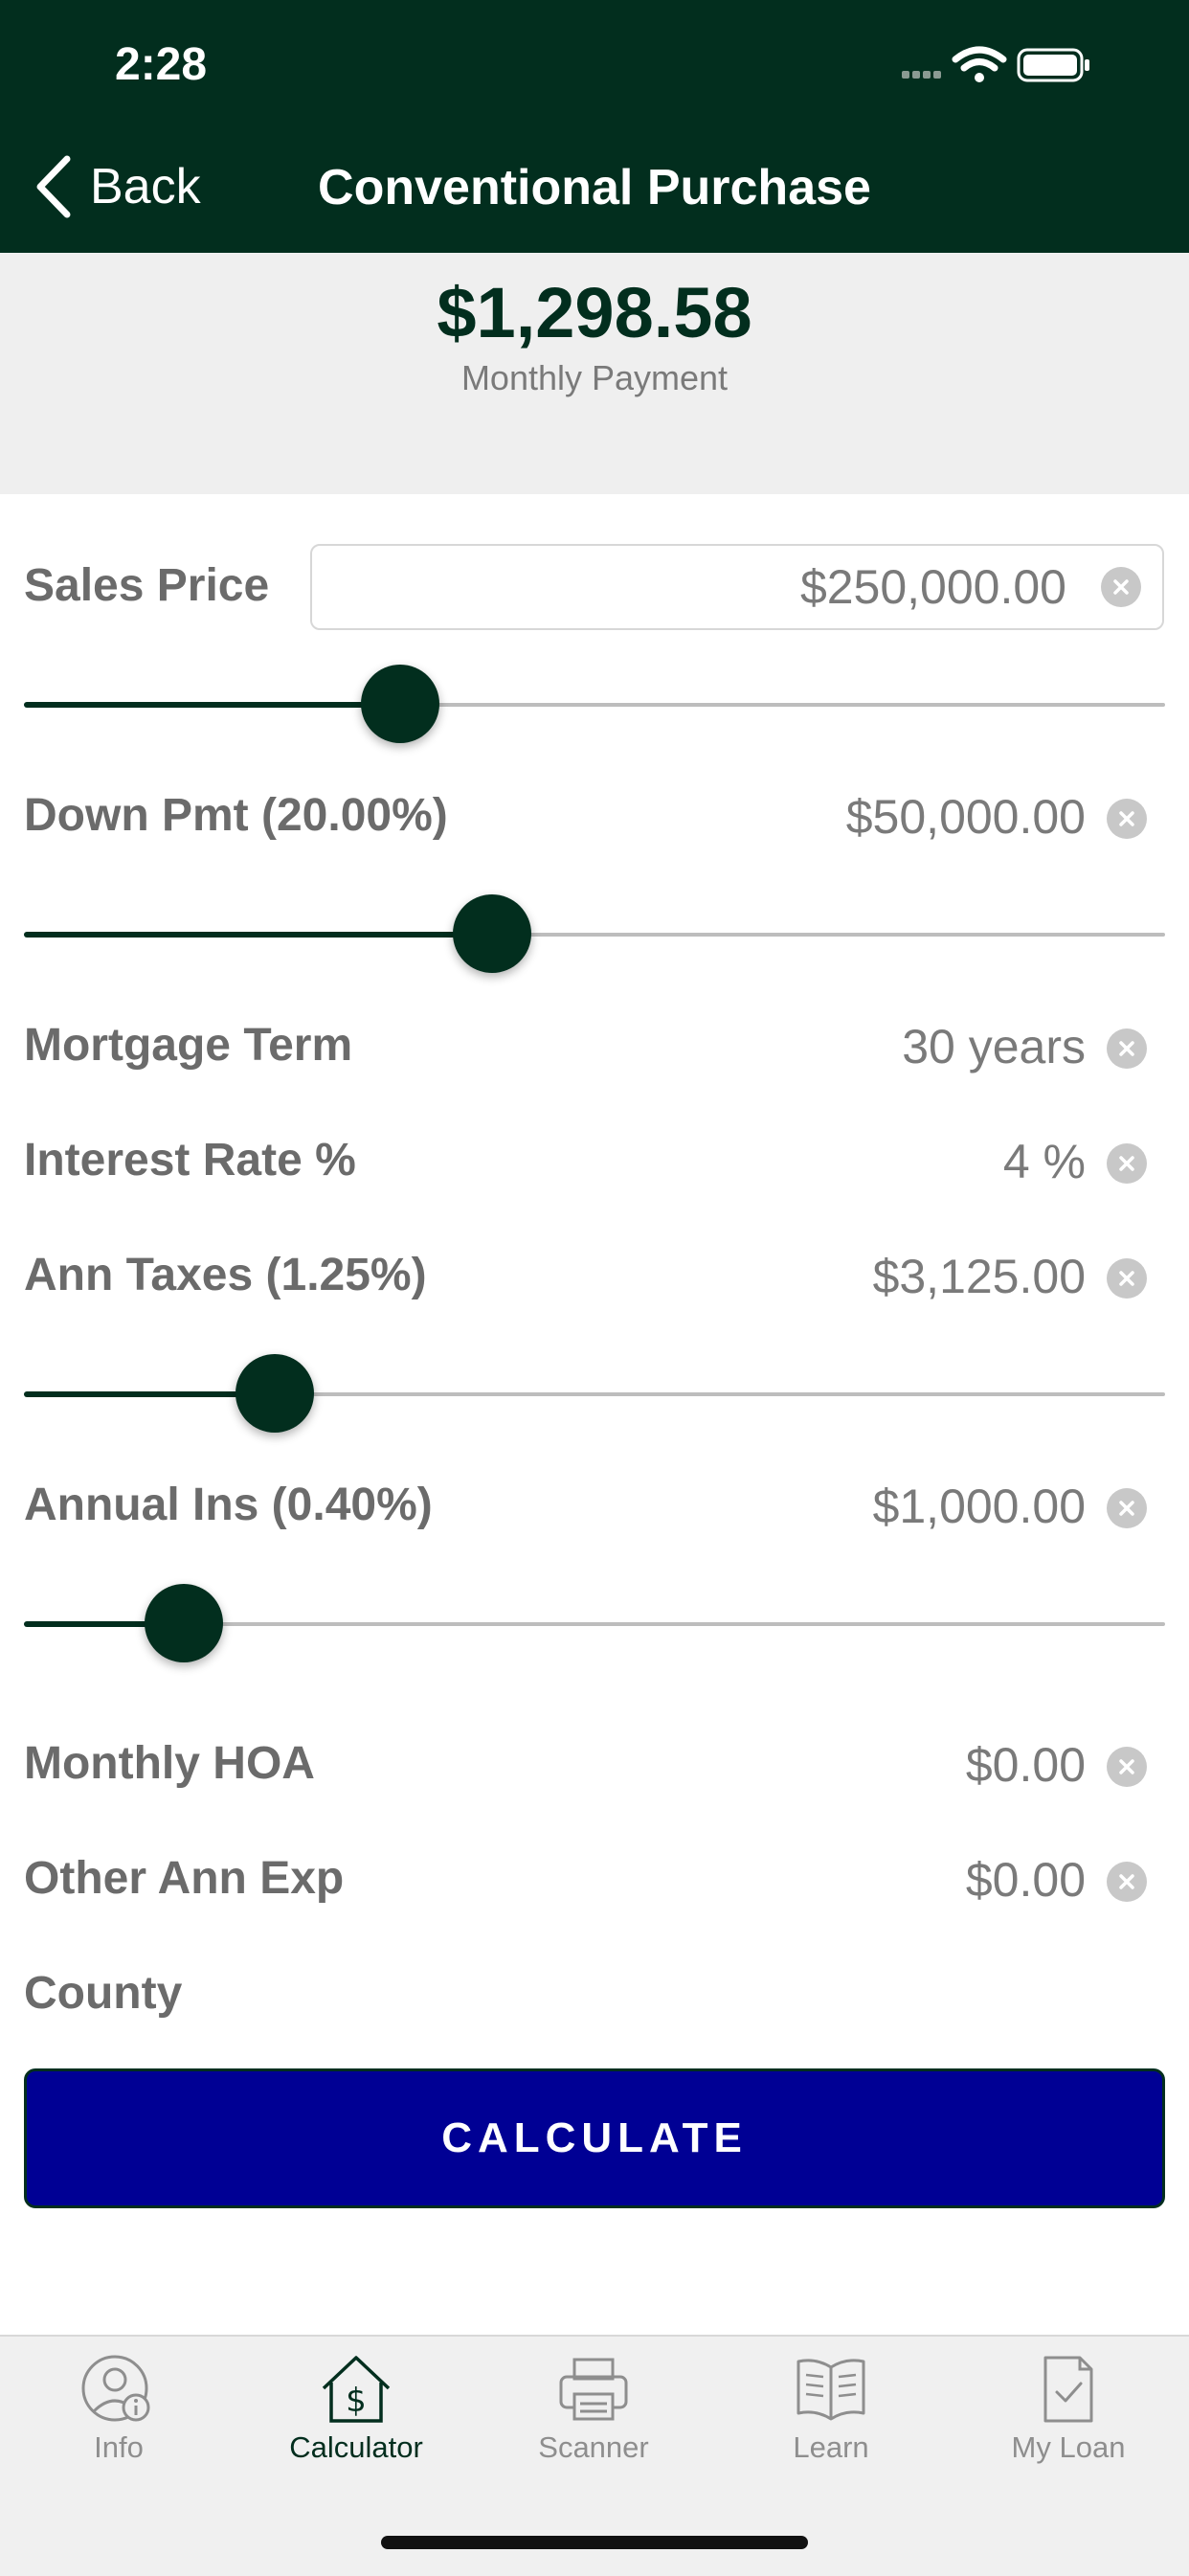 This screenshot has height=2576, width=1189. Describe the element at coordinates (115, 2388) in the screenshot. I see `info-person-icon` at that location.